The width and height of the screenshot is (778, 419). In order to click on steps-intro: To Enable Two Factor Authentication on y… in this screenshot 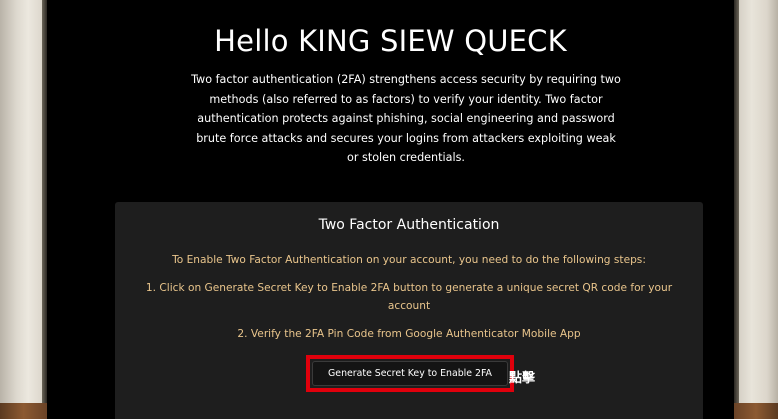, I will do `click(409, 260)`.